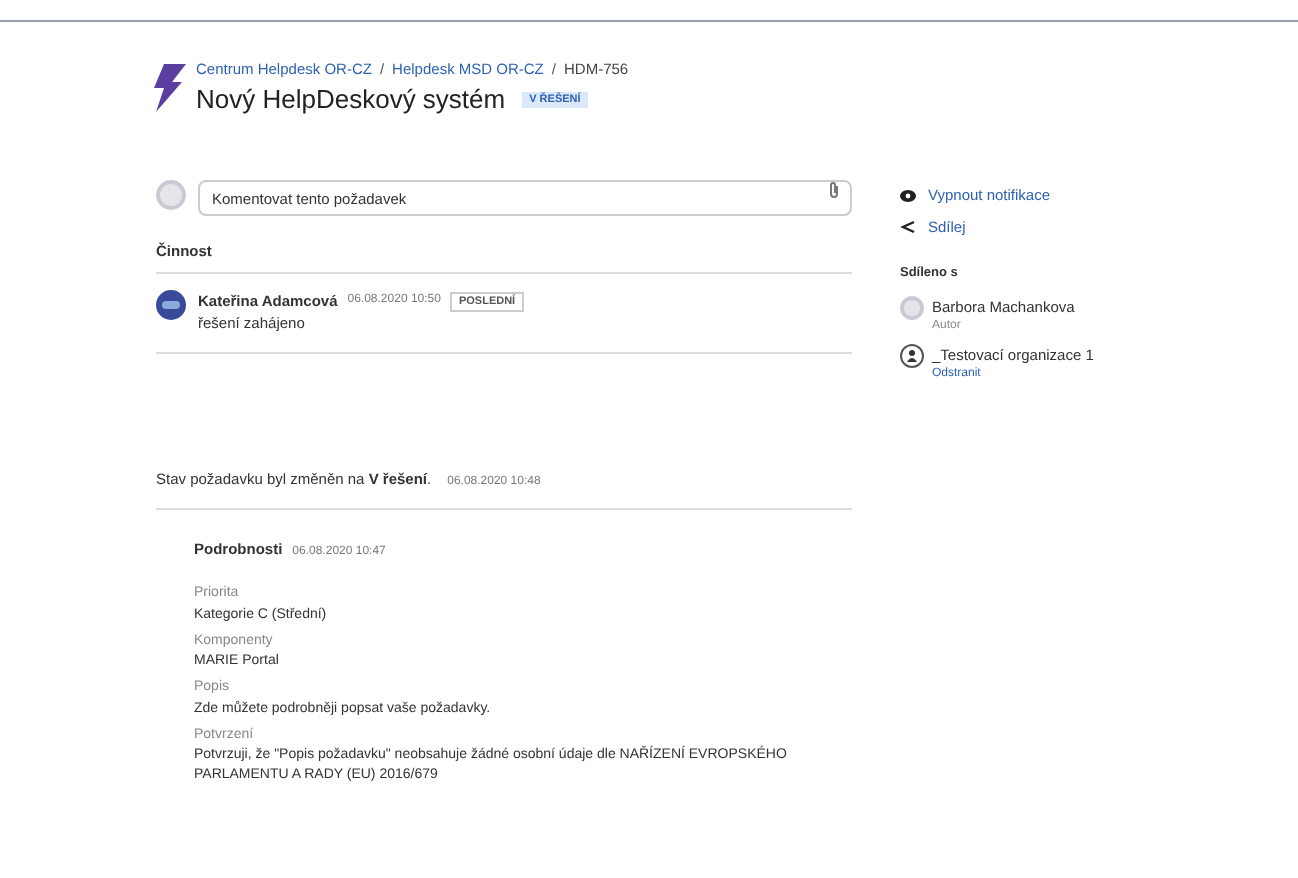 This screenshot has height=878, width=1298. What do you see at coordinates (908, 195) in the screenshot?
I see `eye-icon` at bounding box center [908, 195].